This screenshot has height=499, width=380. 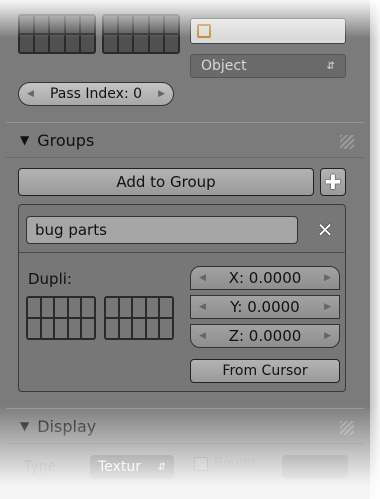 I want to click on group-name-field: bug parts, so click(x=162, y=230).